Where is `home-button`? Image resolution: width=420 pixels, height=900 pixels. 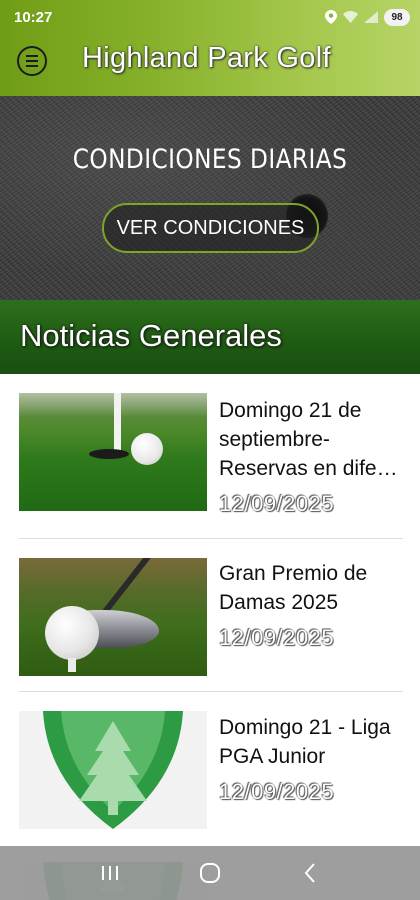
home-button is located at coordinates (210, 873).